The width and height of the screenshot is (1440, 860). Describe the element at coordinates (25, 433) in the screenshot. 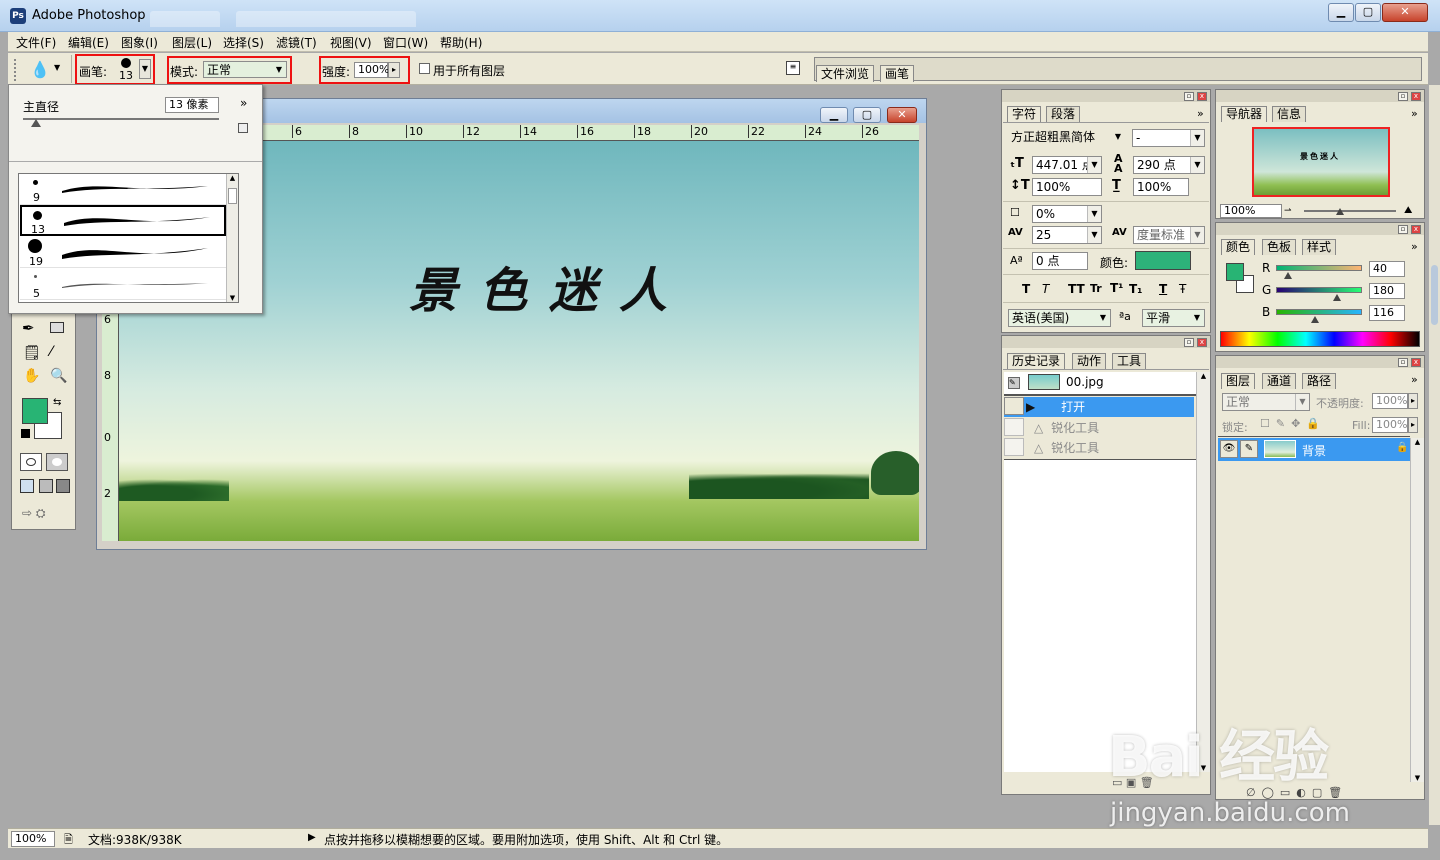

I see `default-colors-icon` at that location.